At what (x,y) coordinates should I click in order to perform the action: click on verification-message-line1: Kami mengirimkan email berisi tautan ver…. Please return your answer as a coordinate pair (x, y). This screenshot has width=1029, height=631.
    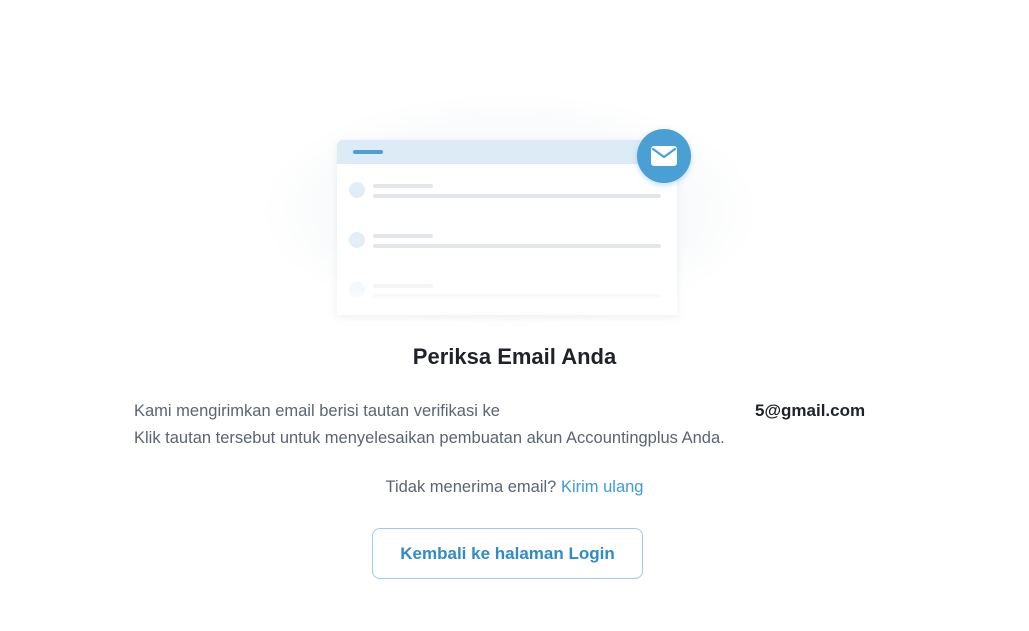
    Looking at the image, I should click on (317, 411).